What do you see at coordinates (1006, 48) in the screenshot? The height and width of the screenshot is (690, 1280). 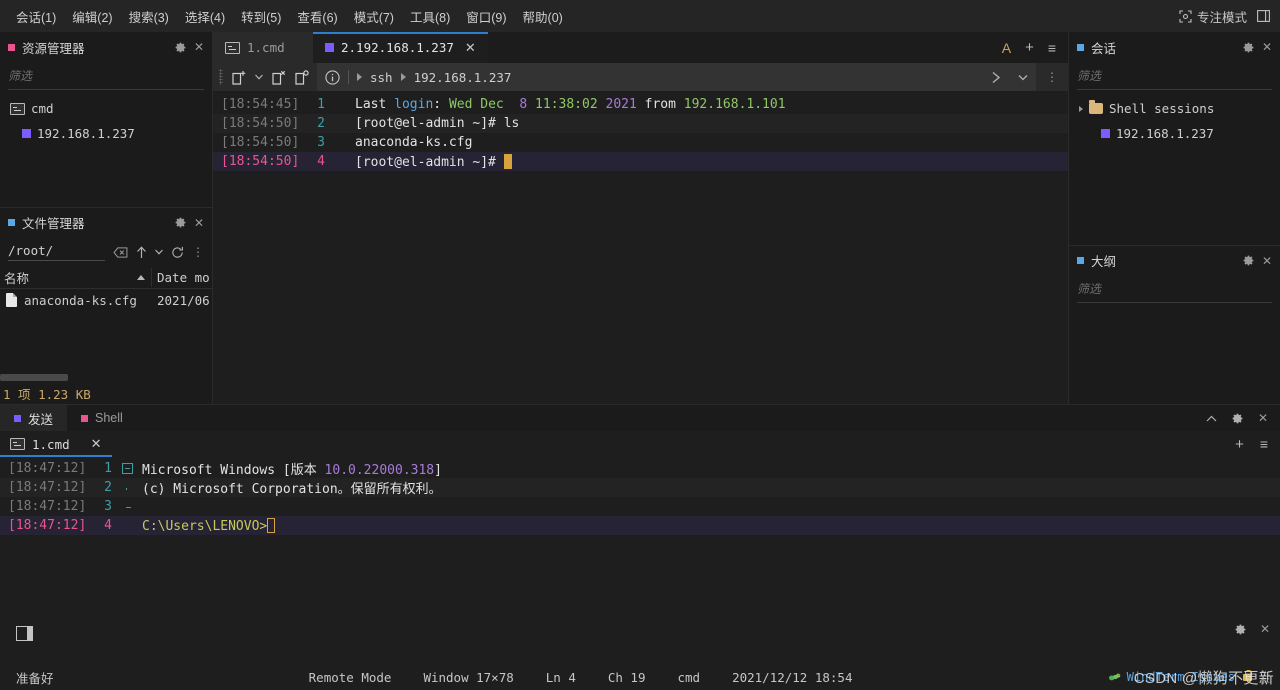 I see `font-size-icon: A` at bounding box center [1006, 48].